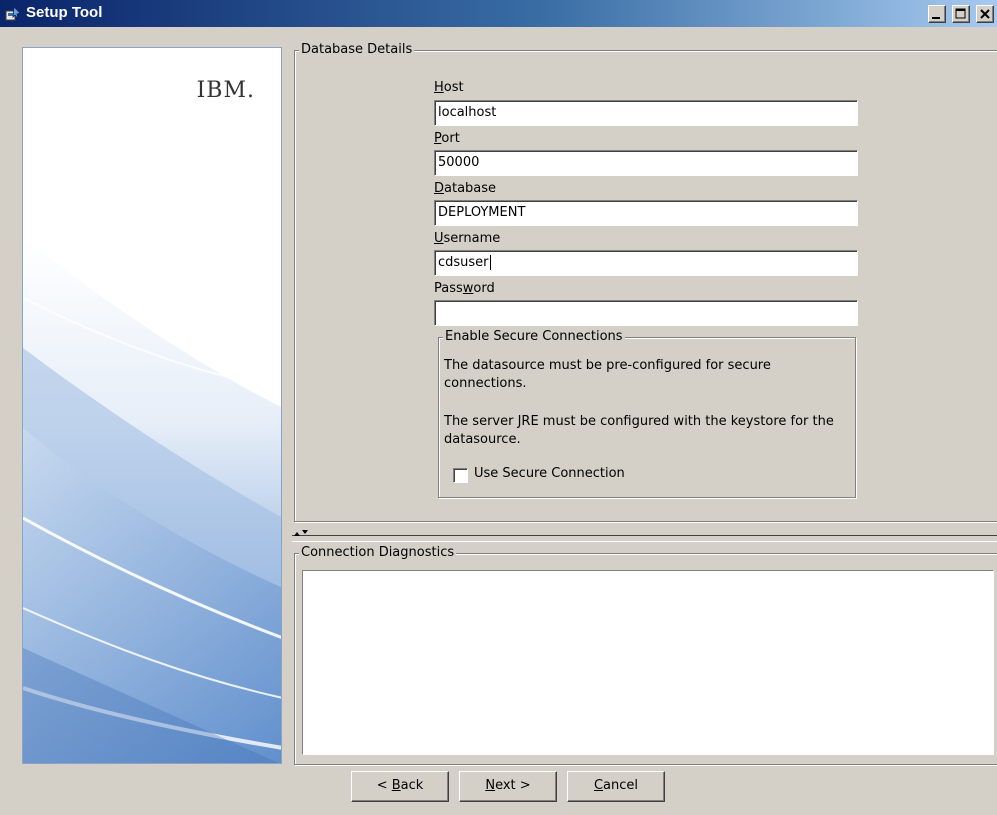 Image resolution: width=997 pixels, height=815 pixels. Describe the element at coordinates (598, 785) in the screenshot. I see `cancel-button-mnemonic: C` at that location.